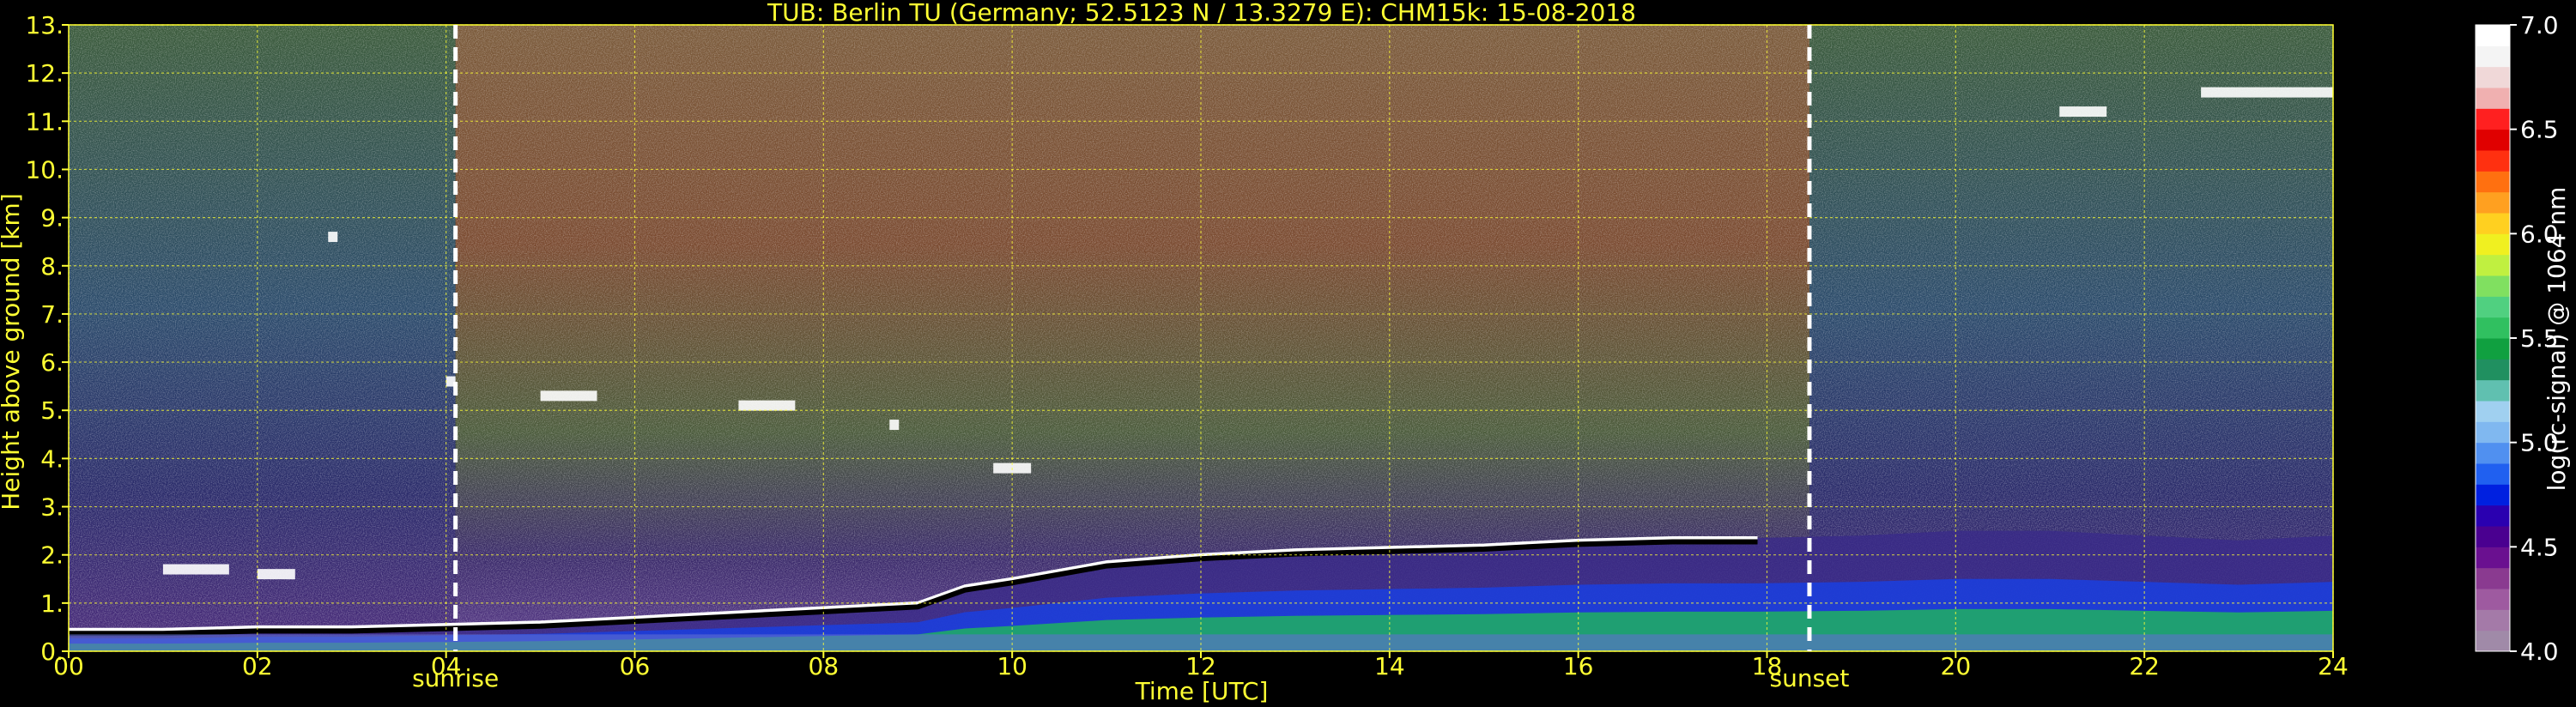 This screenshot has width=2576, height=707. Describe the element at coordinates (2144, 666) in the screenshot. I see `x-tick-label: 22` at that location.